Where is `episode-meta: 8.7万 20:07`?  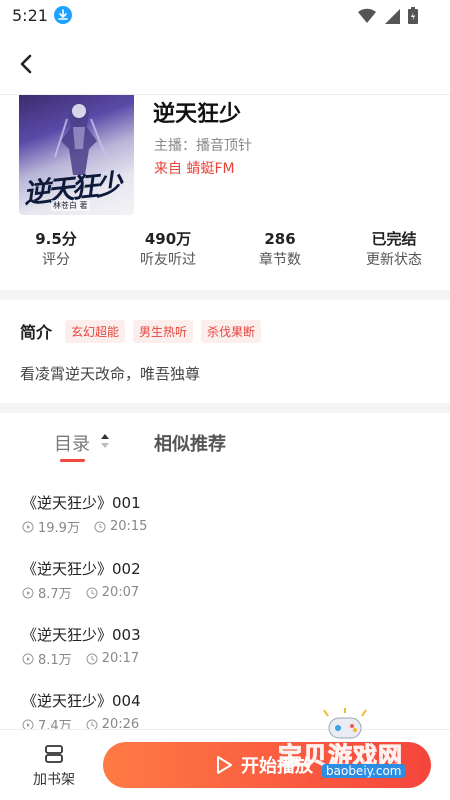
episode-meta: 8.7万 20:07 is located at coordinates (80, 592).